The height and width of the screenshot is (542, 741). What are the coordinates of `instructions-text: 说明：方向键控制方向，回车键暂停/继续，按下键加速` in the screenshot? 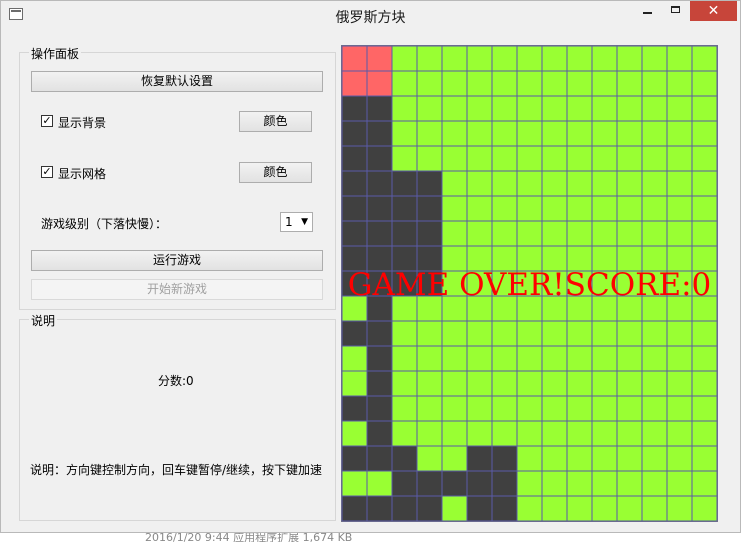 It's located at (176, 470).